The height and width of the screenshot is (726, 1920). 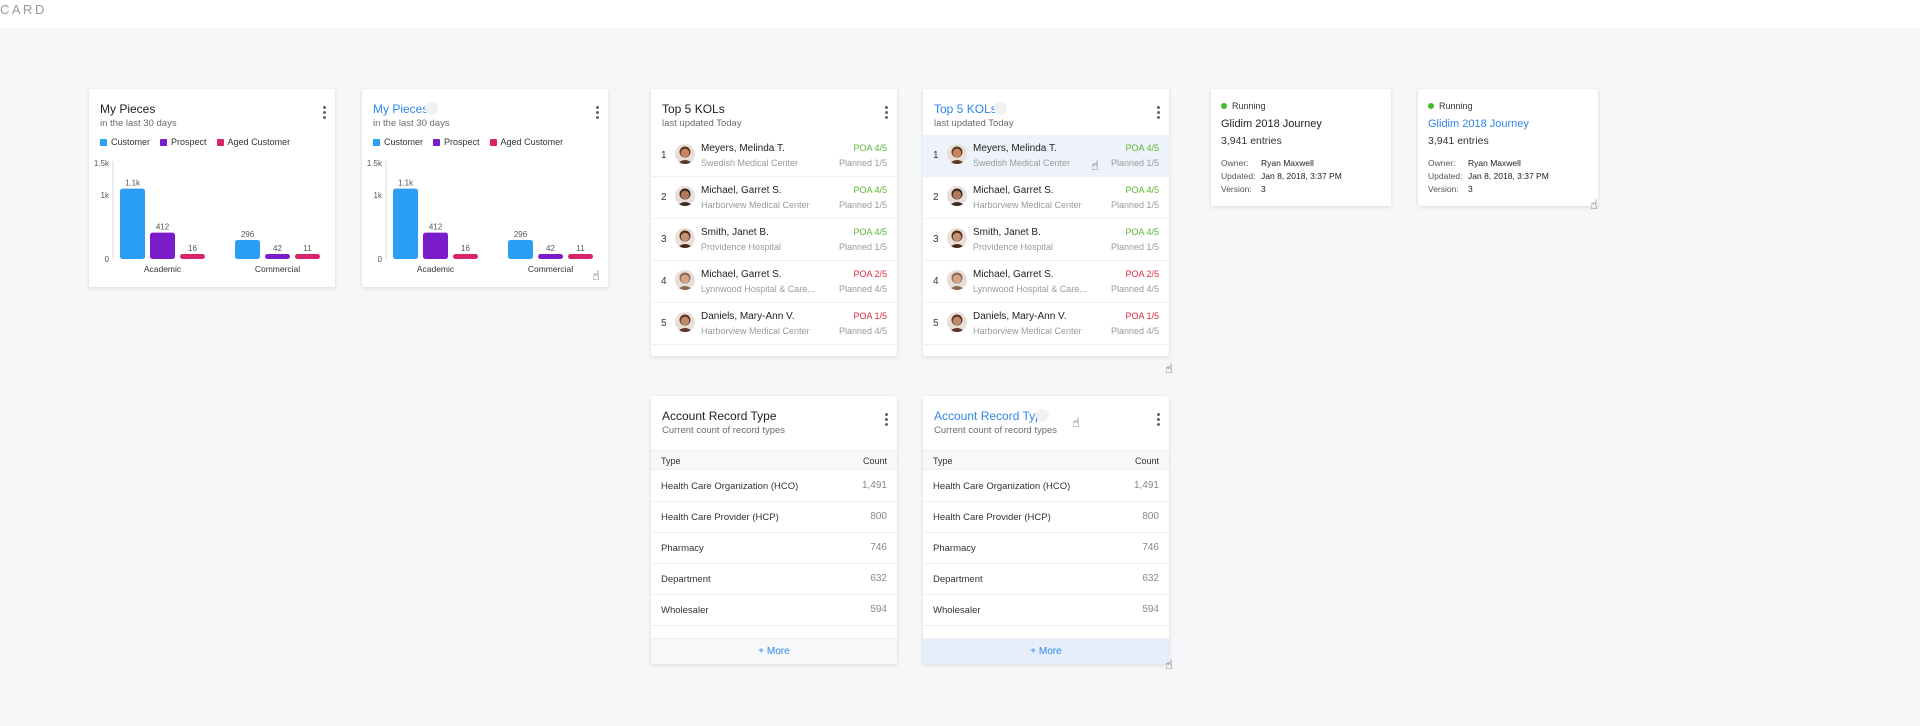 I want to click on record-type: Wholesaler, so click(x=685, y=610).